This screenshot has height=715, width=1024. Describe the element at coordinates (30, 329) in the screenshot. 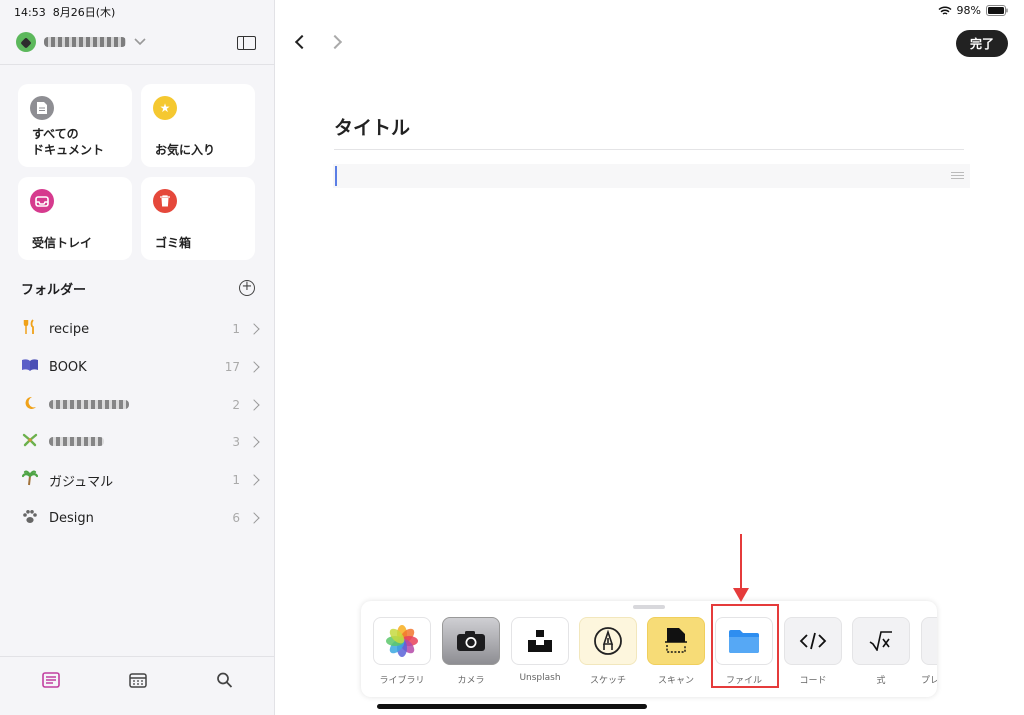

I see `fork-knife-icon` at that location.